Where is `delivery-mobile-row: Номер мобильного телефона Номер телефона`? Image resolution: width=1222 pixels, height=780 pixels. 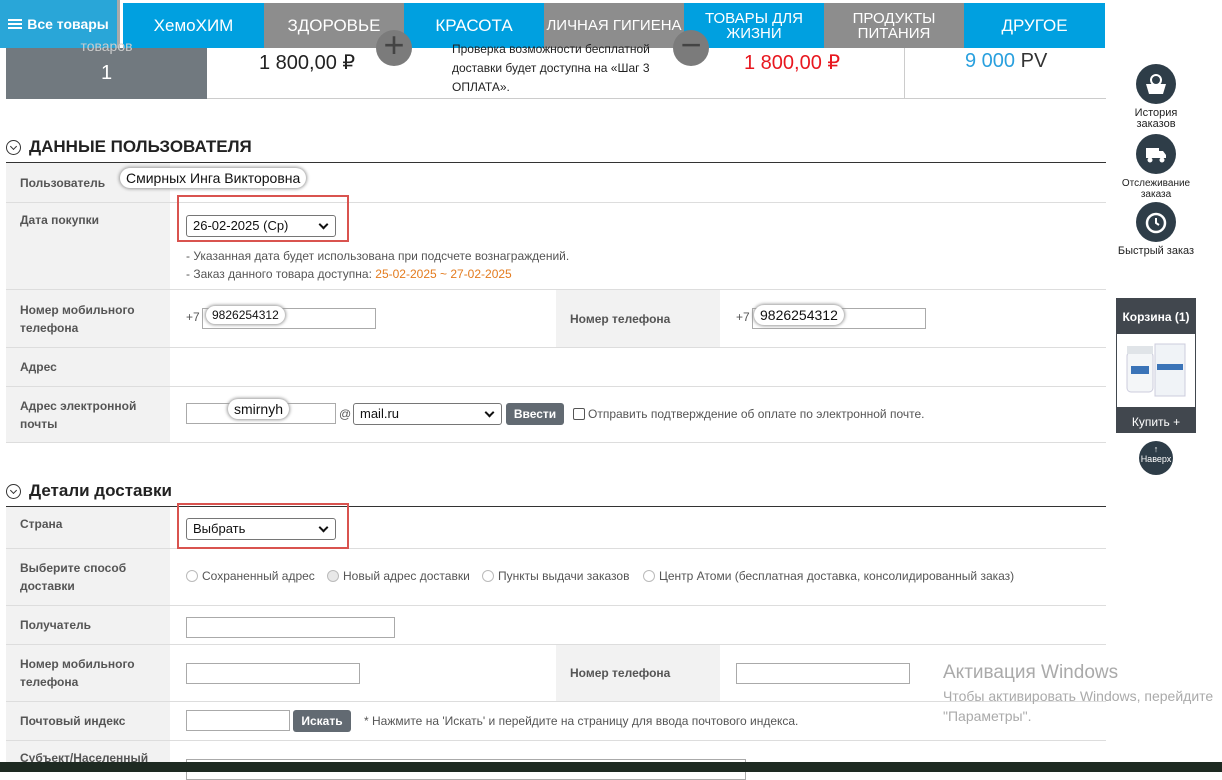
delivery-mobile-row: Номер мобильного телефона Номер телефона is located at coordinates (556, 673).